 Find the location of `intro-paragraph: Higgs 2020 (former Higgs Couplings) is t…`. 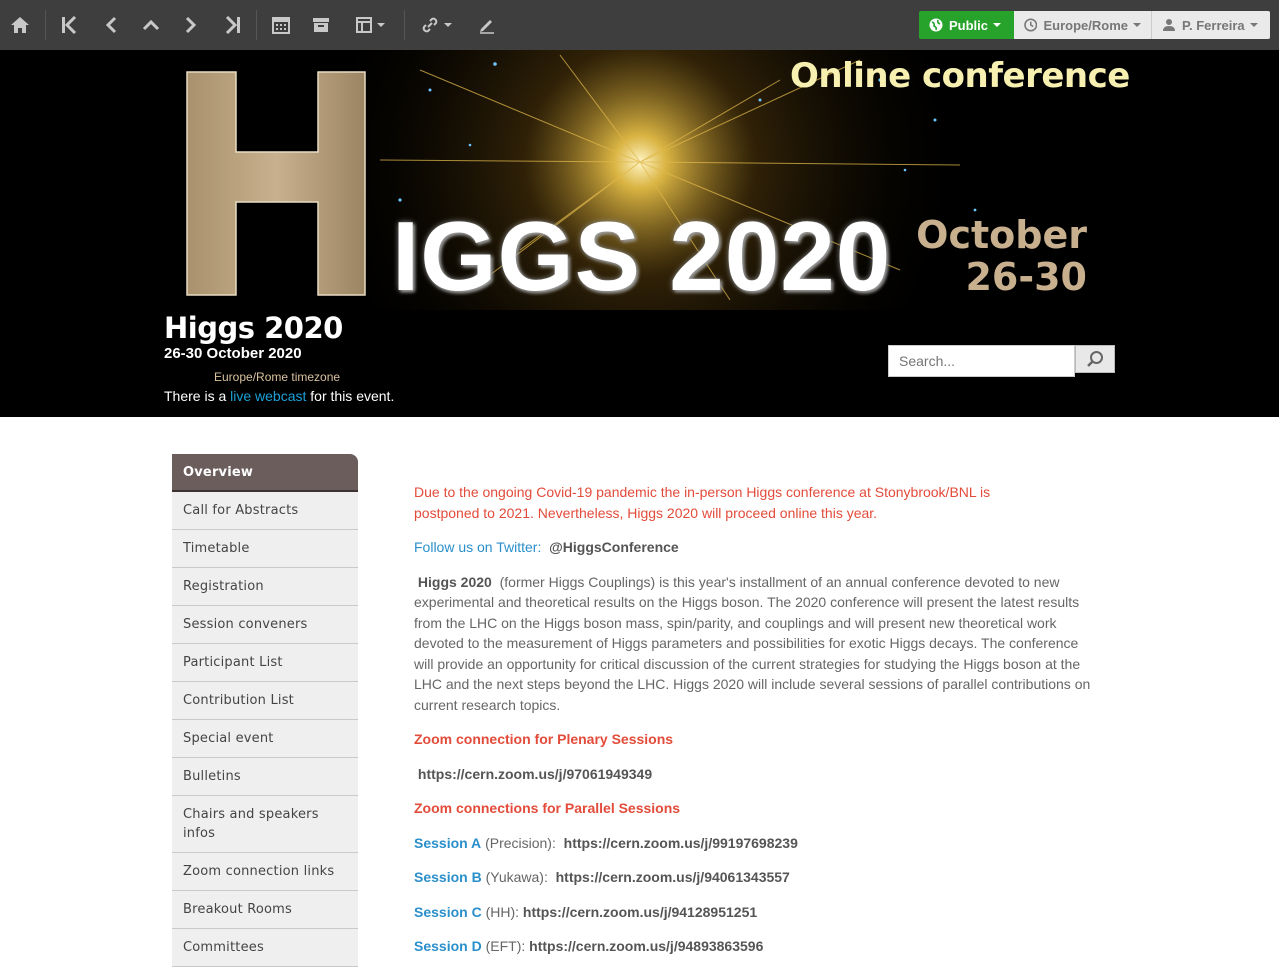

intro-paragraph: Higgs 2020 (former Higgs Couplings) is t… is located at coordinates (754, 644).